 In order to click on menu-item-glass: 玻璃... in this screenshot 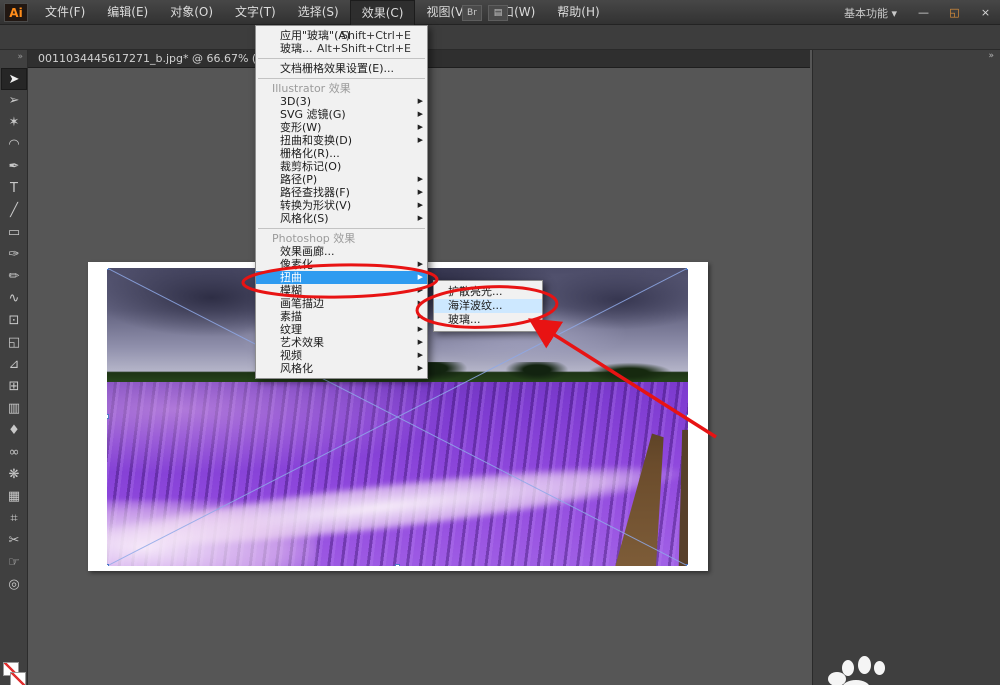, I will do `click(488, 320)`.